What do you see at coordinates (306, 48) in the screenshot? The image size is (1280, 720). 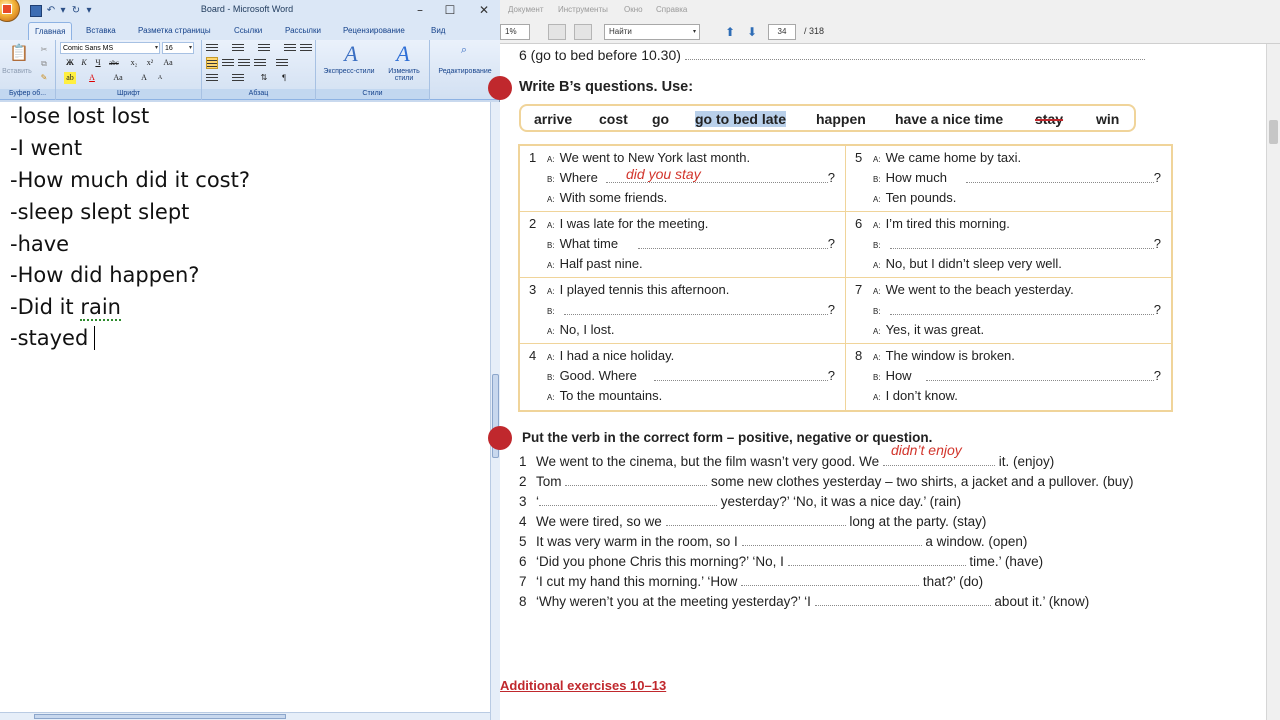 I see `increase-indent-icon` at bounding box center [306, 48].